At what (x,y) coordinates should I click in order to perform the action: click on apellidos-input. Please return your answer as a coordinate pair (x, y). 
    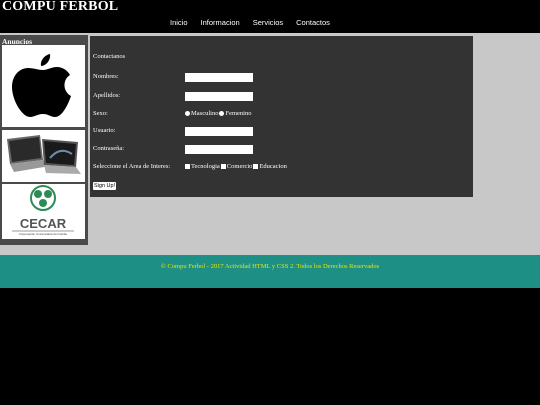
    Looking at the image, I should click on (219, 96).